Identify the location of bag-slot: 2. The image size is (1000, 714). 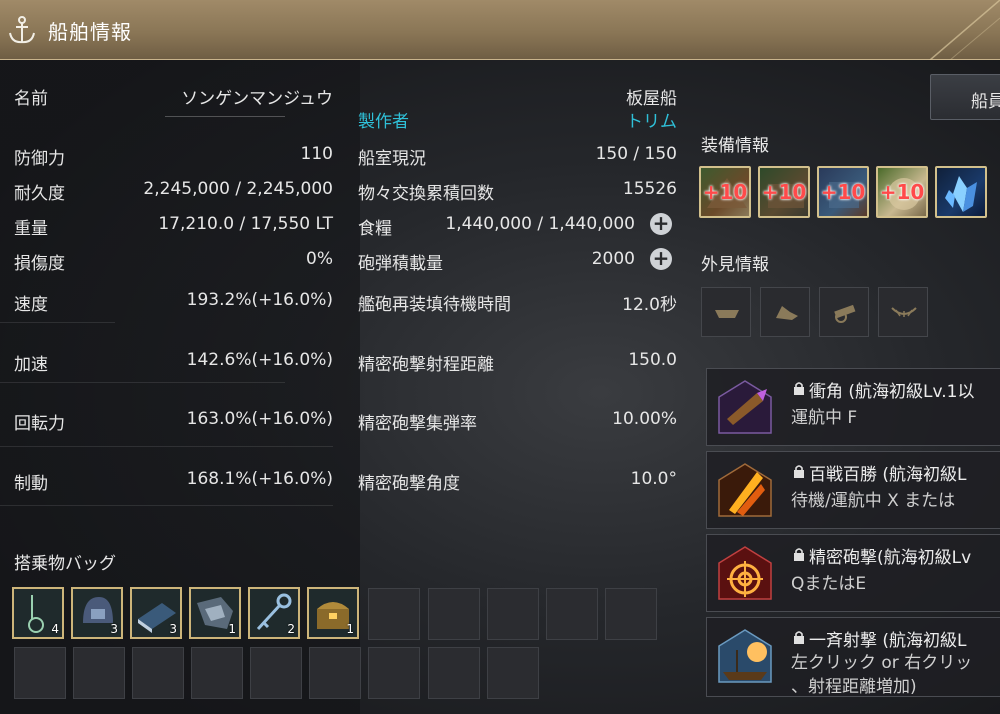
(274, 613).